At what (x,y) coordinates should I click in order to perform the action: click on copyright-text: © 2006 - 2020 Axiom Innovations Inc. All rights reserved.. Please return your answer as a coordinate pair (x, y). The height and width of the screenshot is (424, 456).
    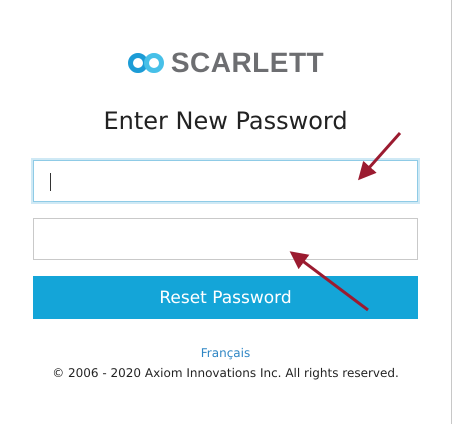
    Looking at the image, I should click on (225, 373).